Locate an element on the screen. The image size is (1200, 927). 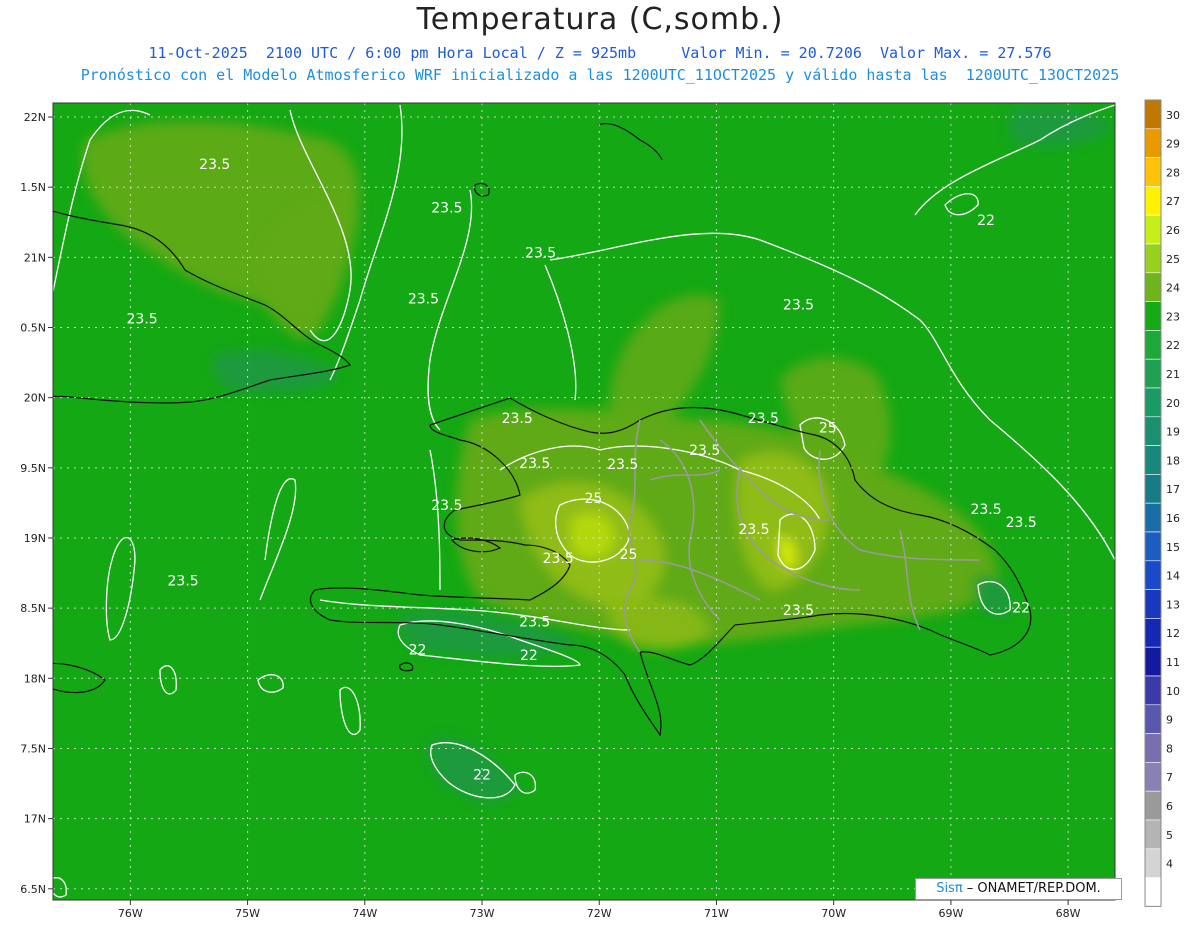
contour-label-10: 23.5 is located at coordinates (622, 465).